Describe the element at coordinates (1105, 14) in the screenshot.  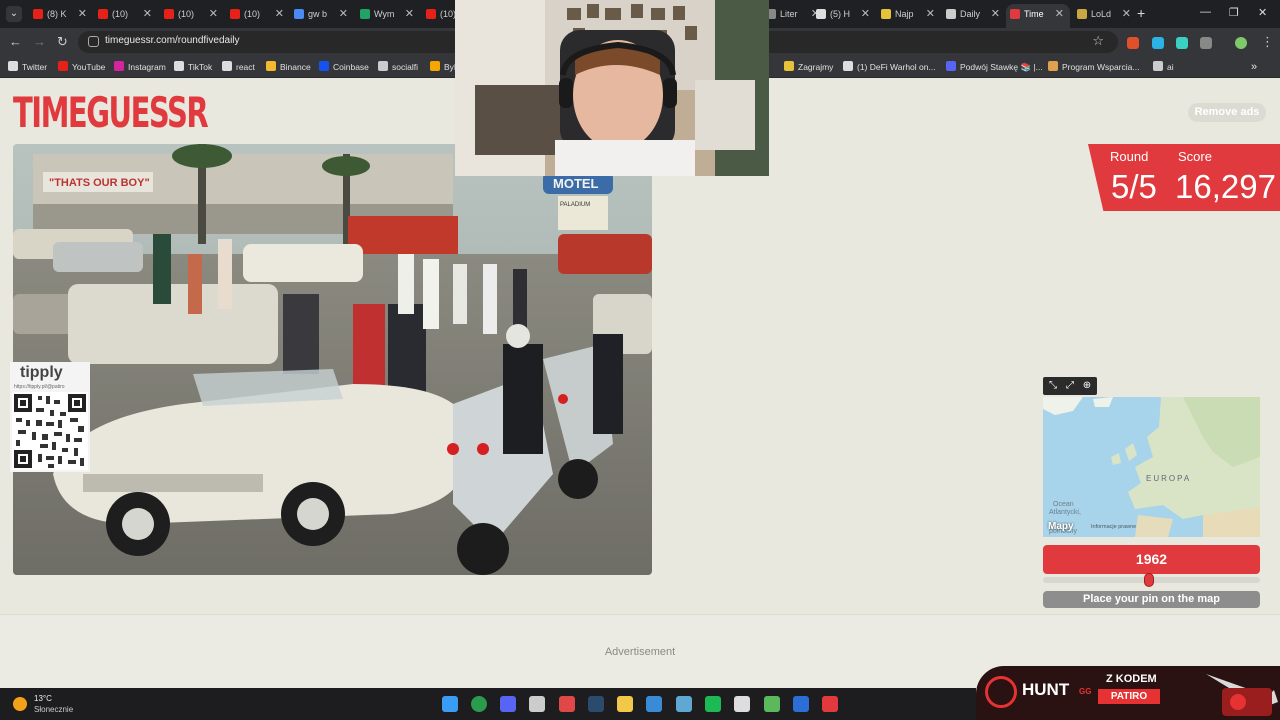
I see `browser-tab: LoLd ✕` at that location.